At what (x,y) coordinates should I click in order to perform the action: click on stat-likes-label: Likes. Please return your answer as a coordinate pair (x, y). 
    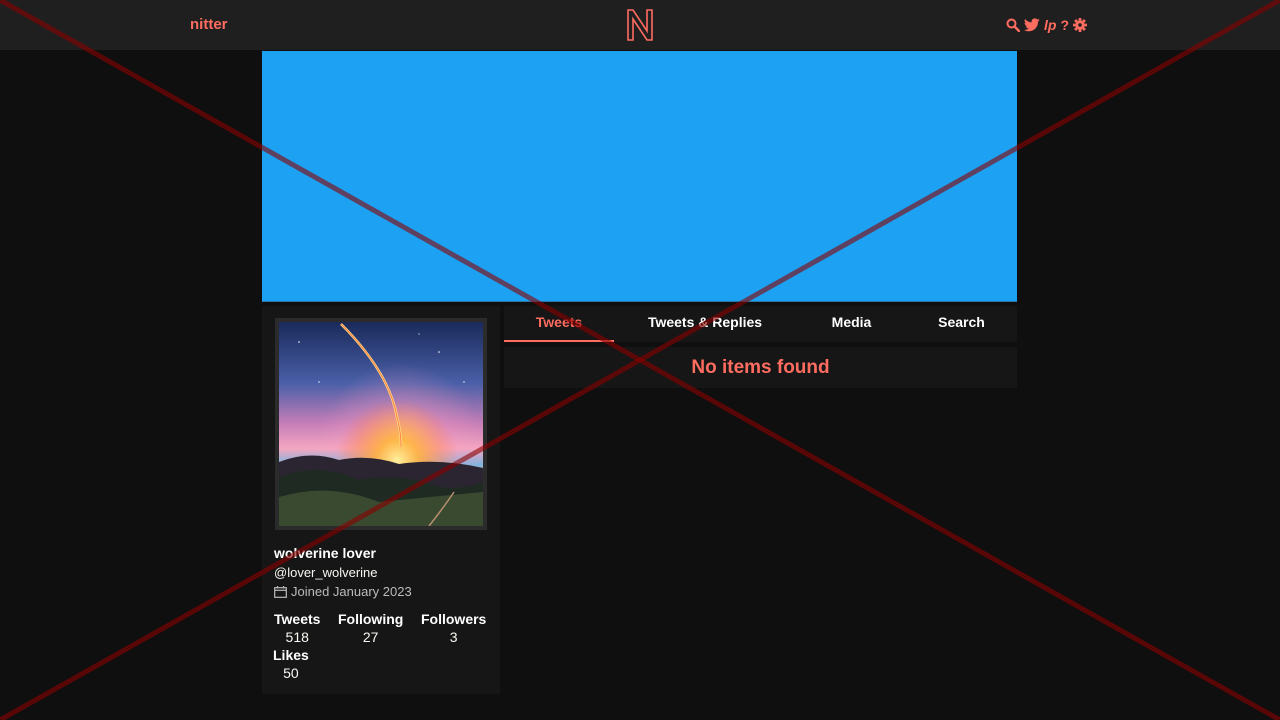
    Looking at the image, I should click on (291, 655).